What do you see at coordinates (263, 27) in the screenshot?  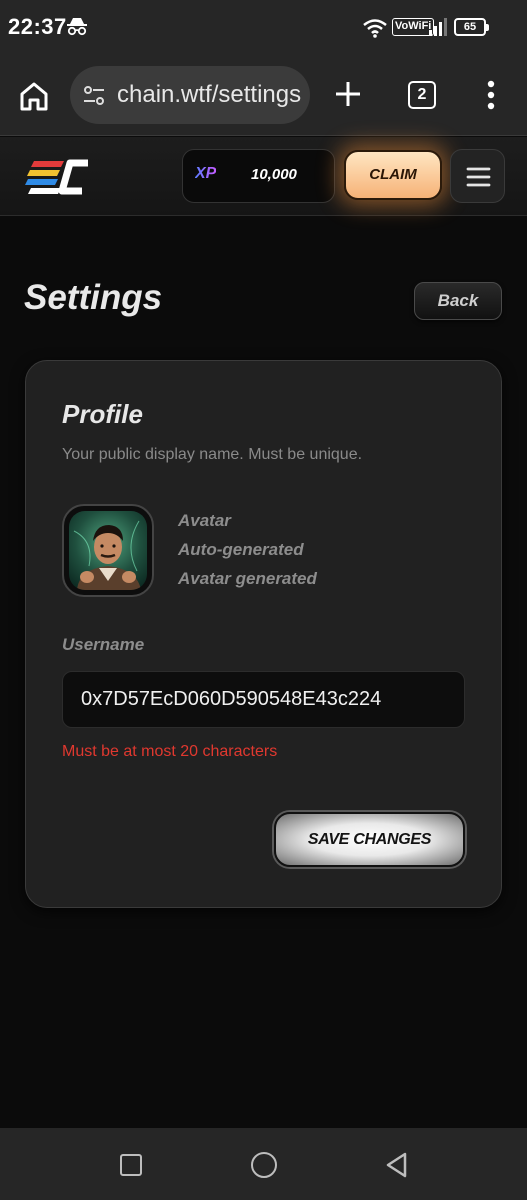 I see `status-bar: 22:37 VoWiFi 65` at bounding box center [263, 27].